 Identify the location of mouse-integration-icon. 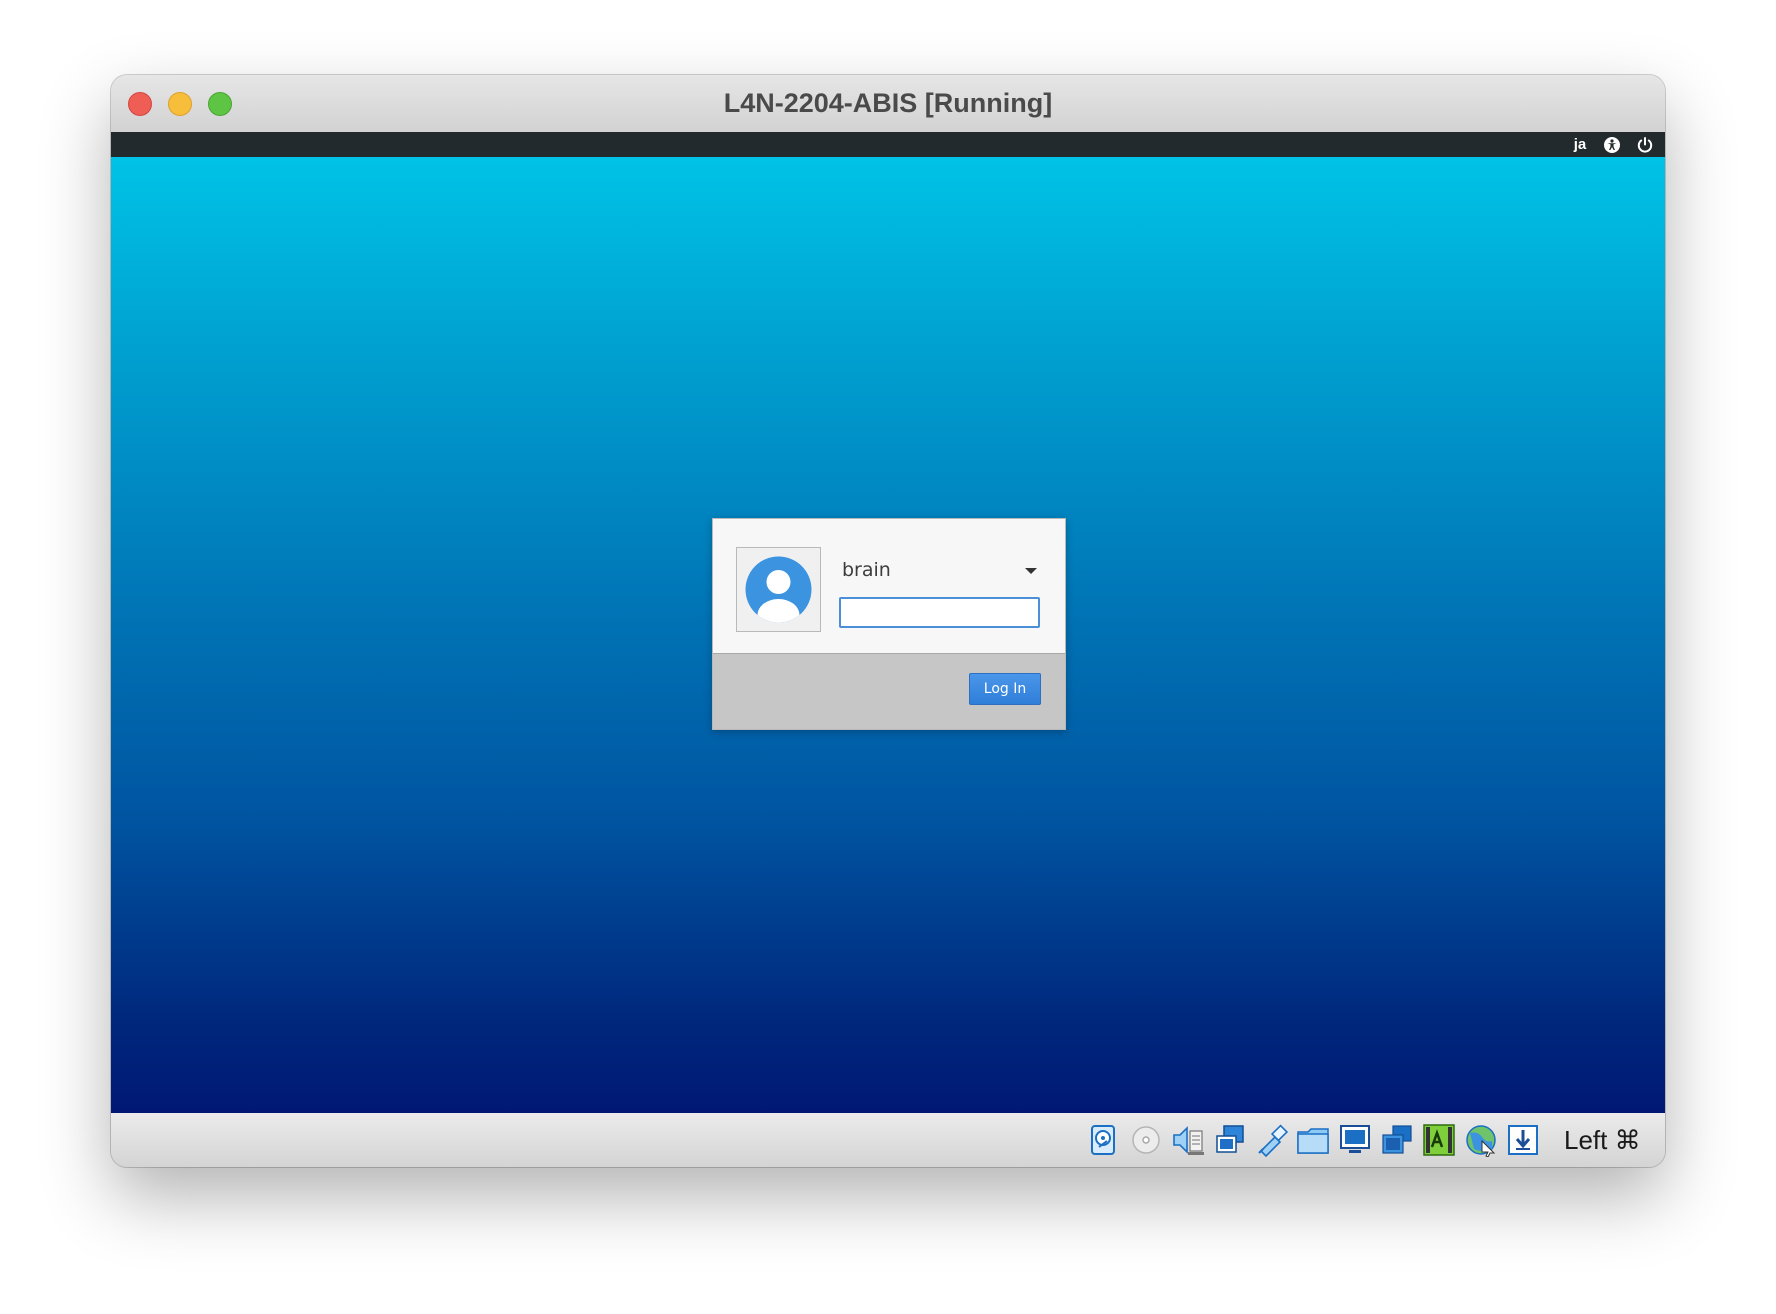
(1481, 1140).